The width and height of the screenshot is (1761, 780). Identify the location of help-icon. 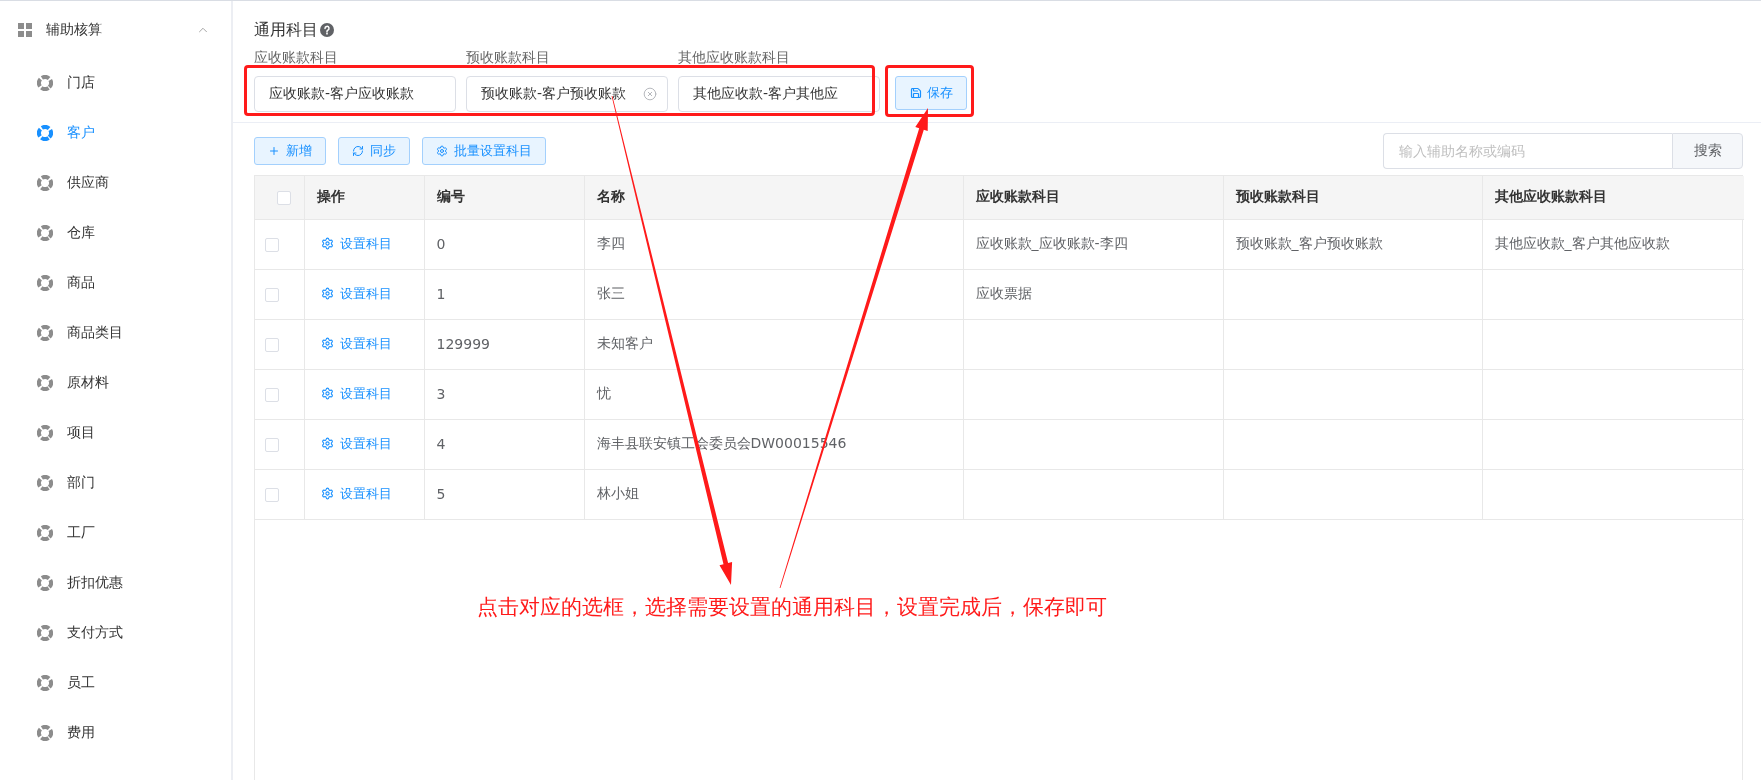
(327, 30).